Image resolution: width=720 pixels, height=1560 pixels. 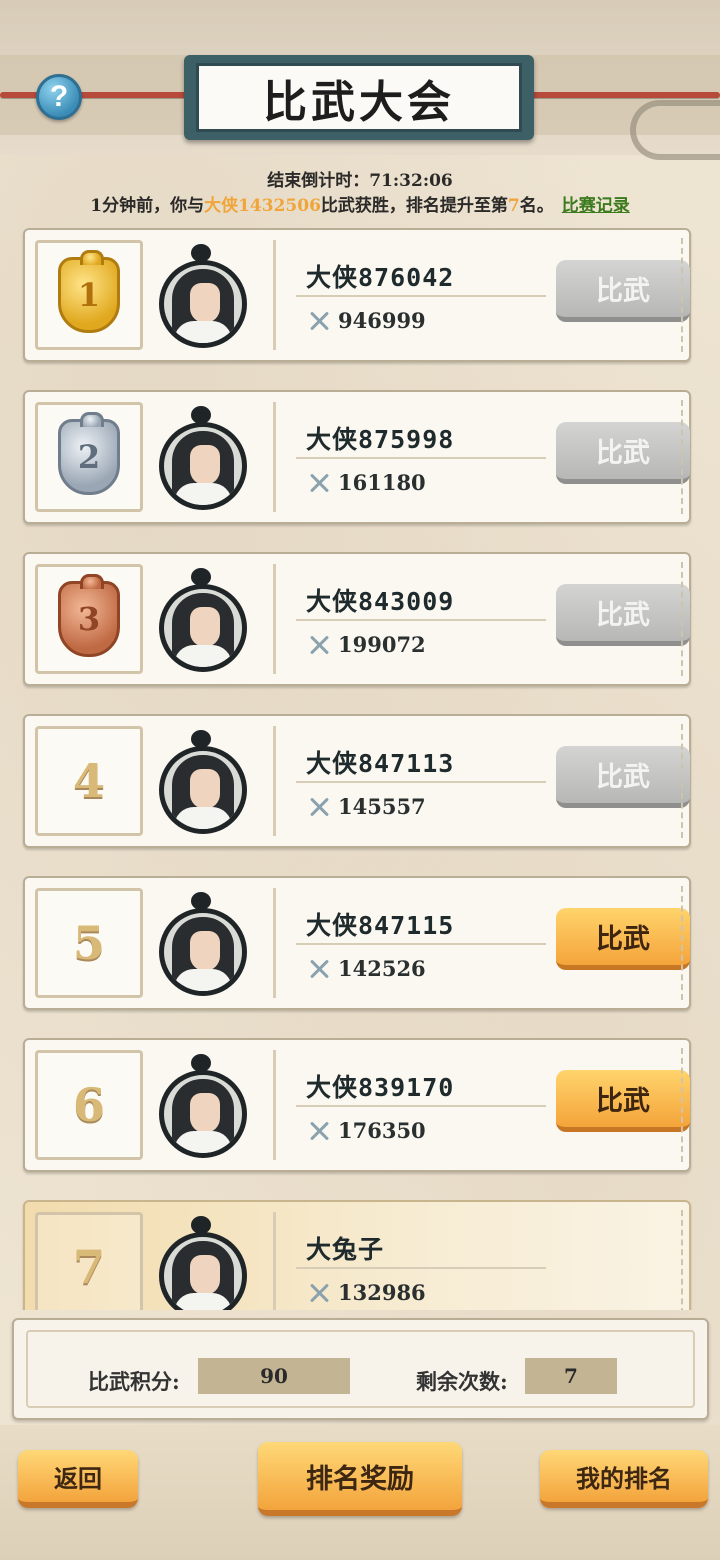 What do you see at coordinates (472, 1261) in the screenshot?
I see `player-info: 大兔子 132986` at bounding box center [472, 1261].